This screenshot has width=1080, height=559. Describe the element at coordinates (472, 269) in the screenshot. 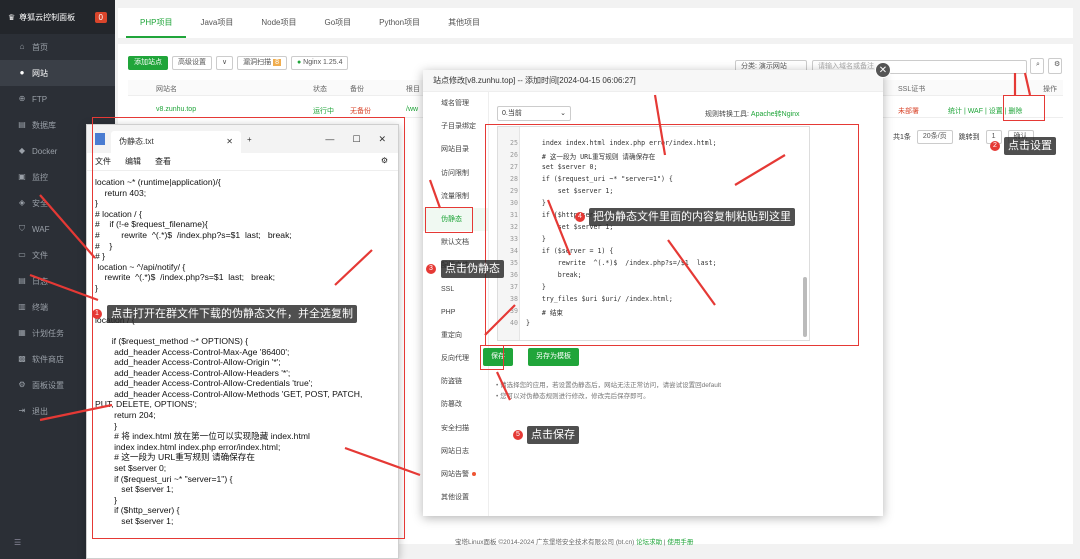

I see `step-callout: 点击伪静态` at that location.